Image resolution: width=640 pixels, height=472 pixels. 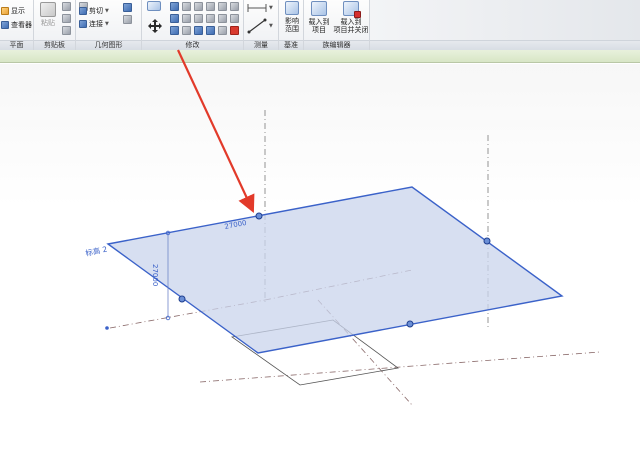 I want to click on shape-handle-top, so click(x=259, y=216).